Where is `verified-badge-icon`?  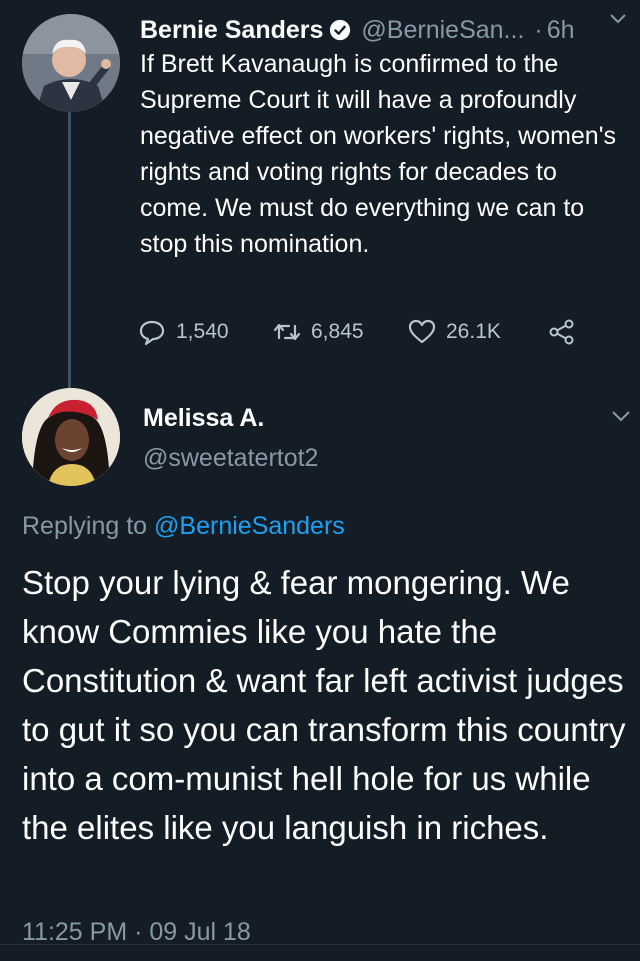
verified-badge-icon is located at coordinates (340, 30).